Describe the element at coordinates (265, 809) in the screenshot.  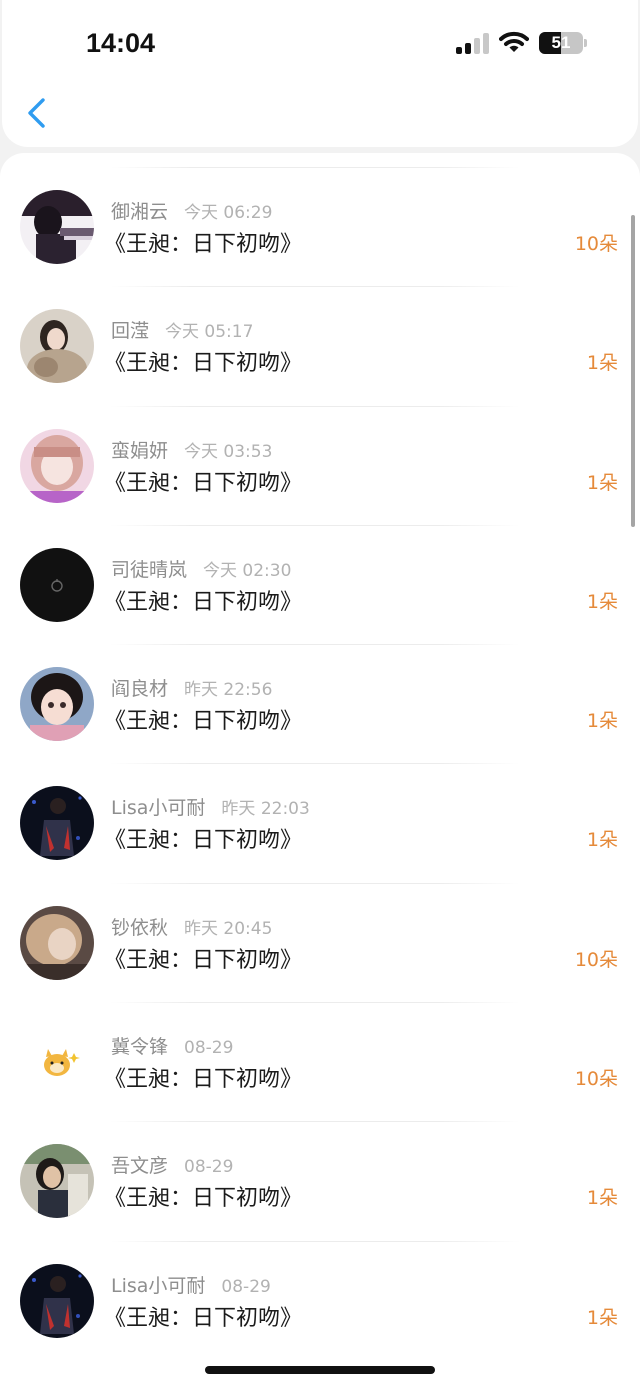
I see `post-time: 昨天 22:03` at that location.